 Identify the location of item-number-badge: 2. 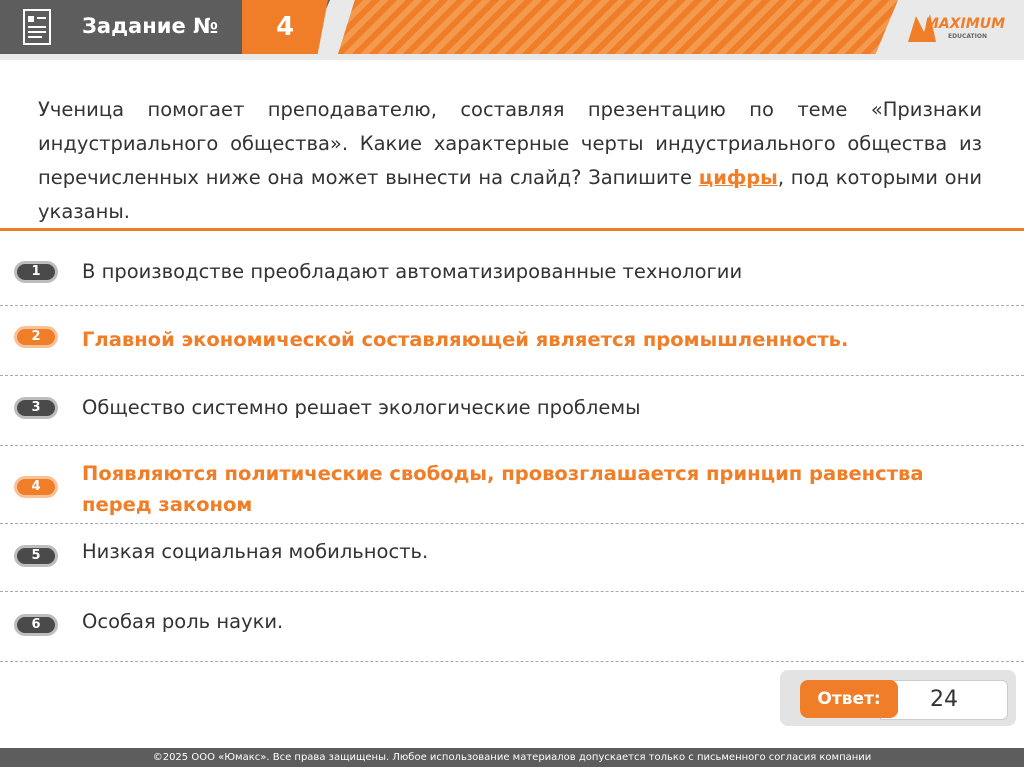
(36, 337).